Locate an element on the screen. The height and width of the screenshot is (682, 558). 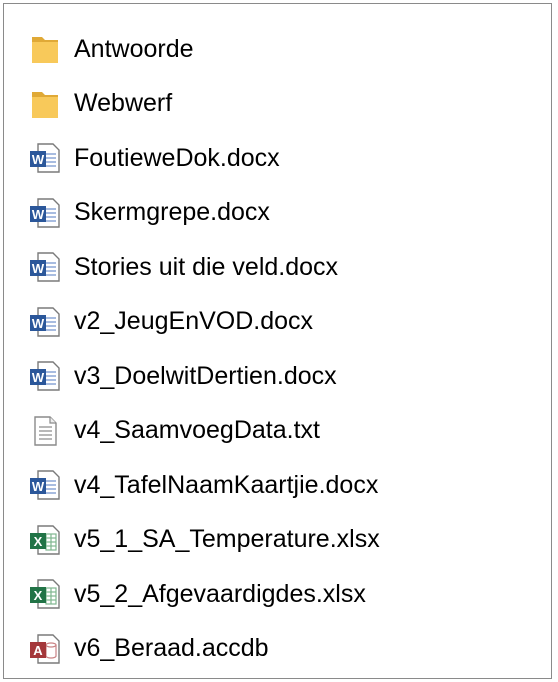
list-item-file: v4_SaamvoegData.txt is located at coordinates (277, 431).